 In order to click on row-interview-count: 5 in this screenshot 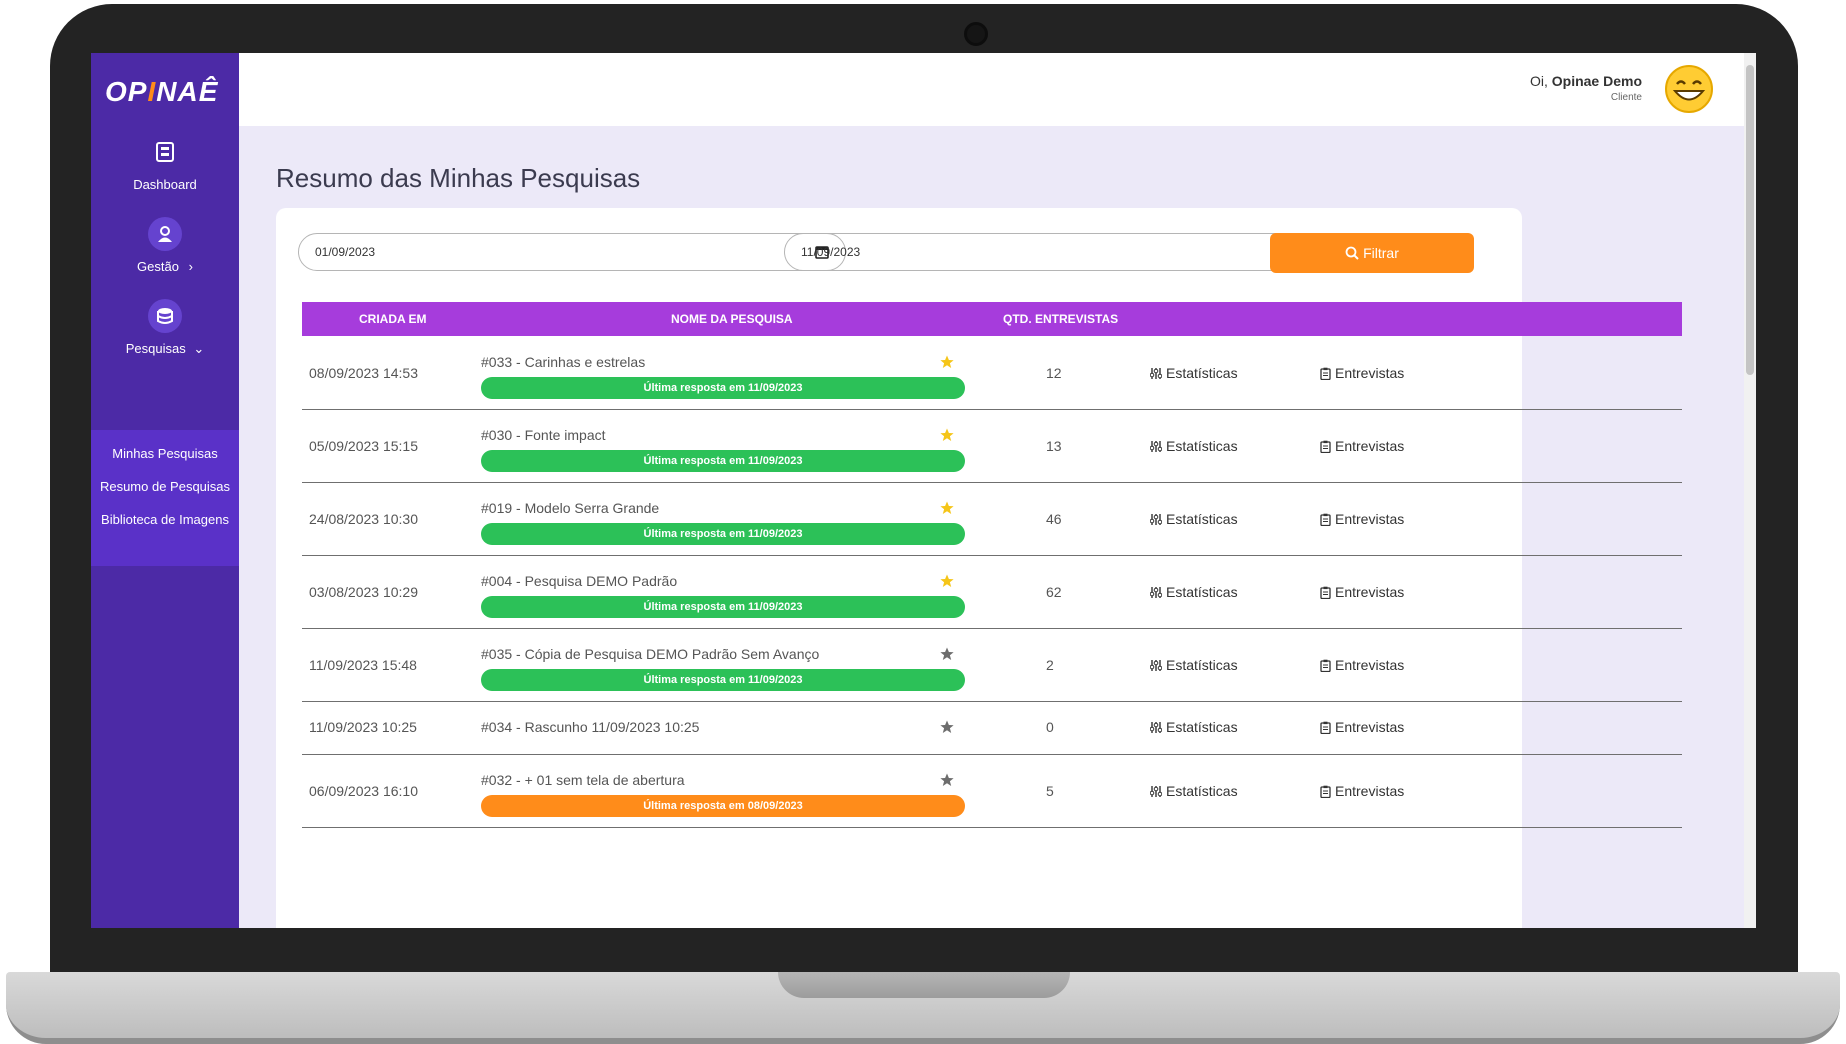, I will do `click(1050, 791)`.